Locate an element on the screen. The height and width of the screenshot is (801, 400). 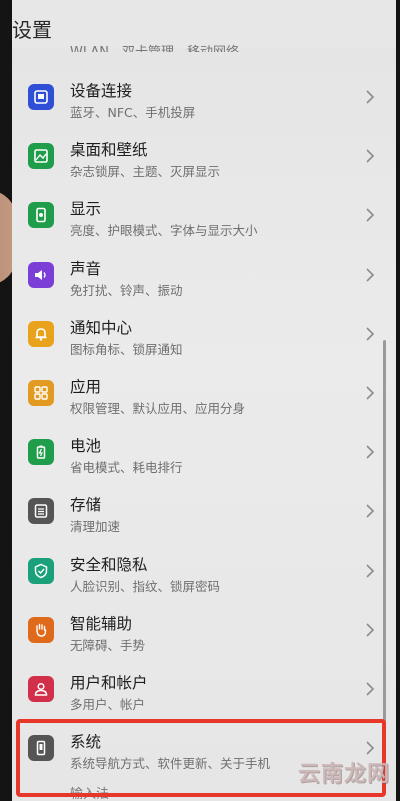
wlan-item-partial: WLAN、双卡管理、移动网络 is located at coordinates (154, 46).